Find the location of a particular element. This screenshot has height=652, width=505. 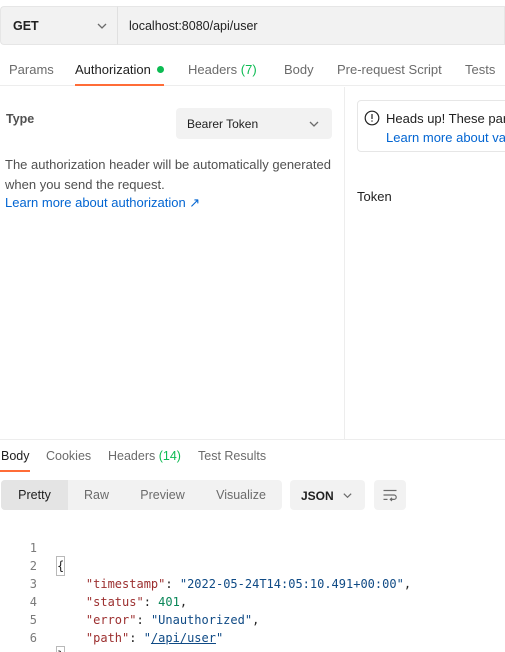

notice-link: Learn more about var is located at coordinates (445, 137).